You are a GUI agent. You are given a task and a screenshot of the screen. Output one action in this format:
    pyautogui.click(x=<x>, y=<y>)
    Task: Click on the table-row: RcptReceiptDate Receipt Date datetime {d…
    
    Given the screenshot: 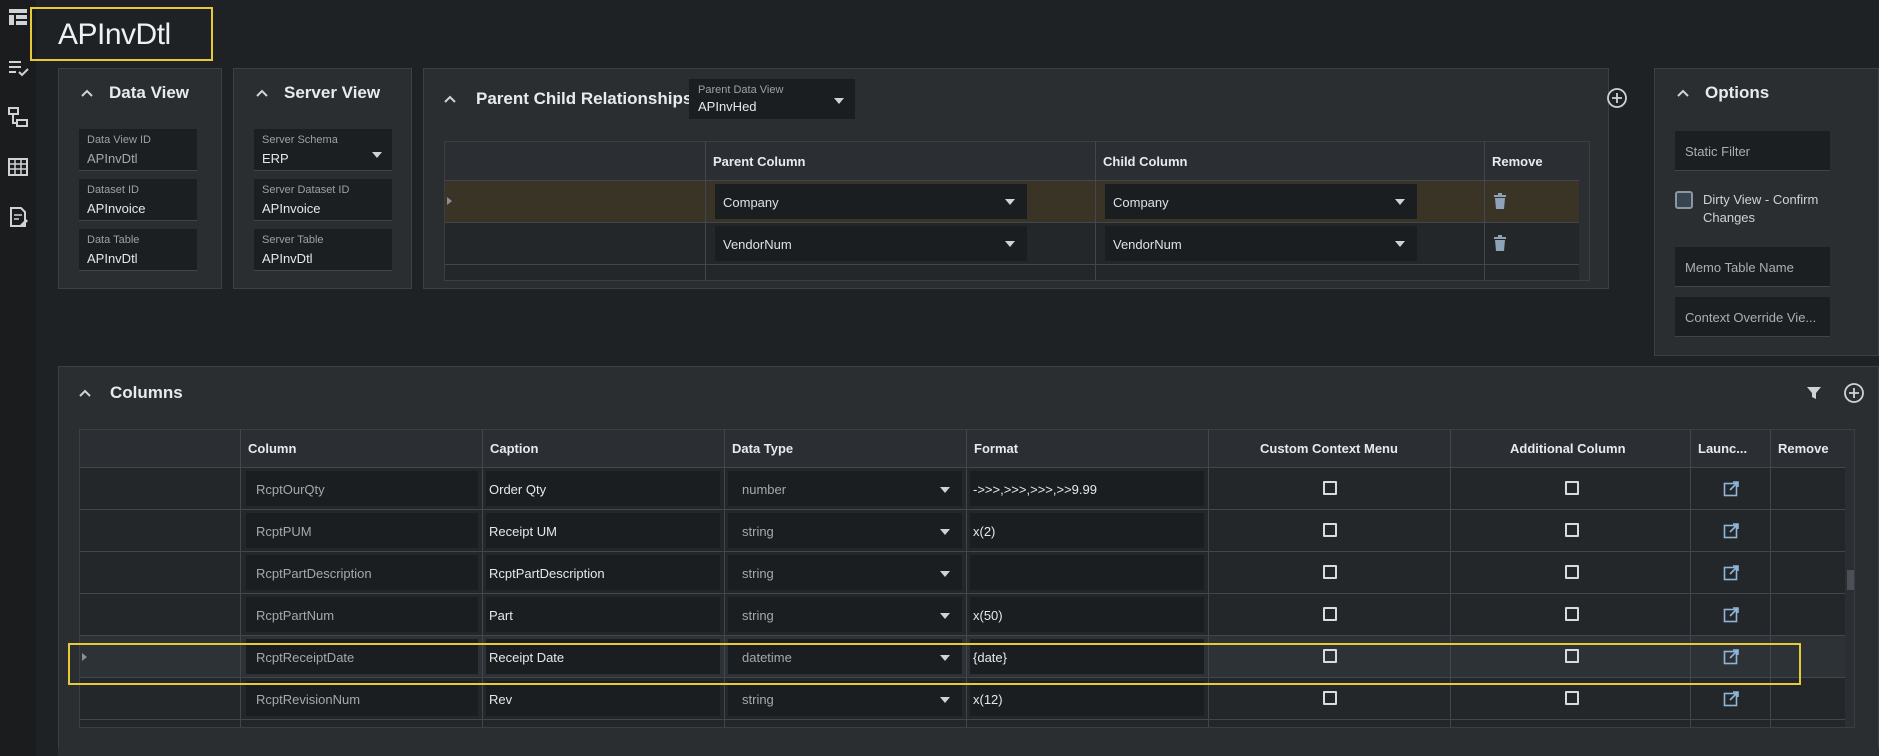 What is the action you would take?
    pyautogui.click(x=962, y=657)
    